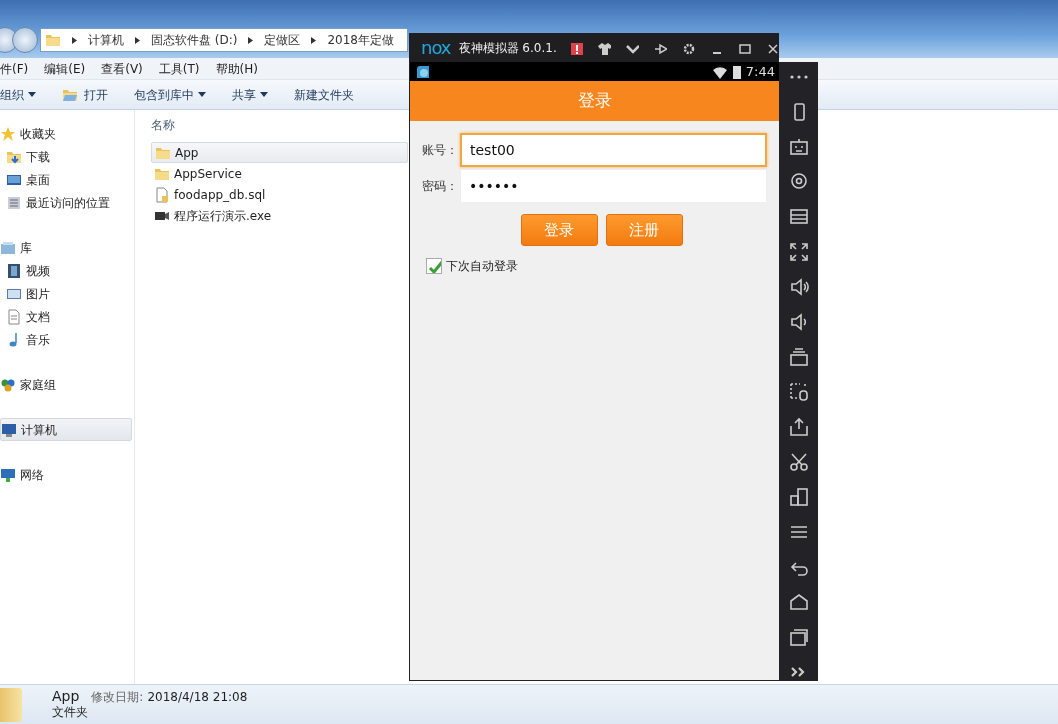  What do you see at coordinates (482, 266) in the screenshot?
I see `checkbox-label: 下次自动登录` at bounding box center [482, 266].